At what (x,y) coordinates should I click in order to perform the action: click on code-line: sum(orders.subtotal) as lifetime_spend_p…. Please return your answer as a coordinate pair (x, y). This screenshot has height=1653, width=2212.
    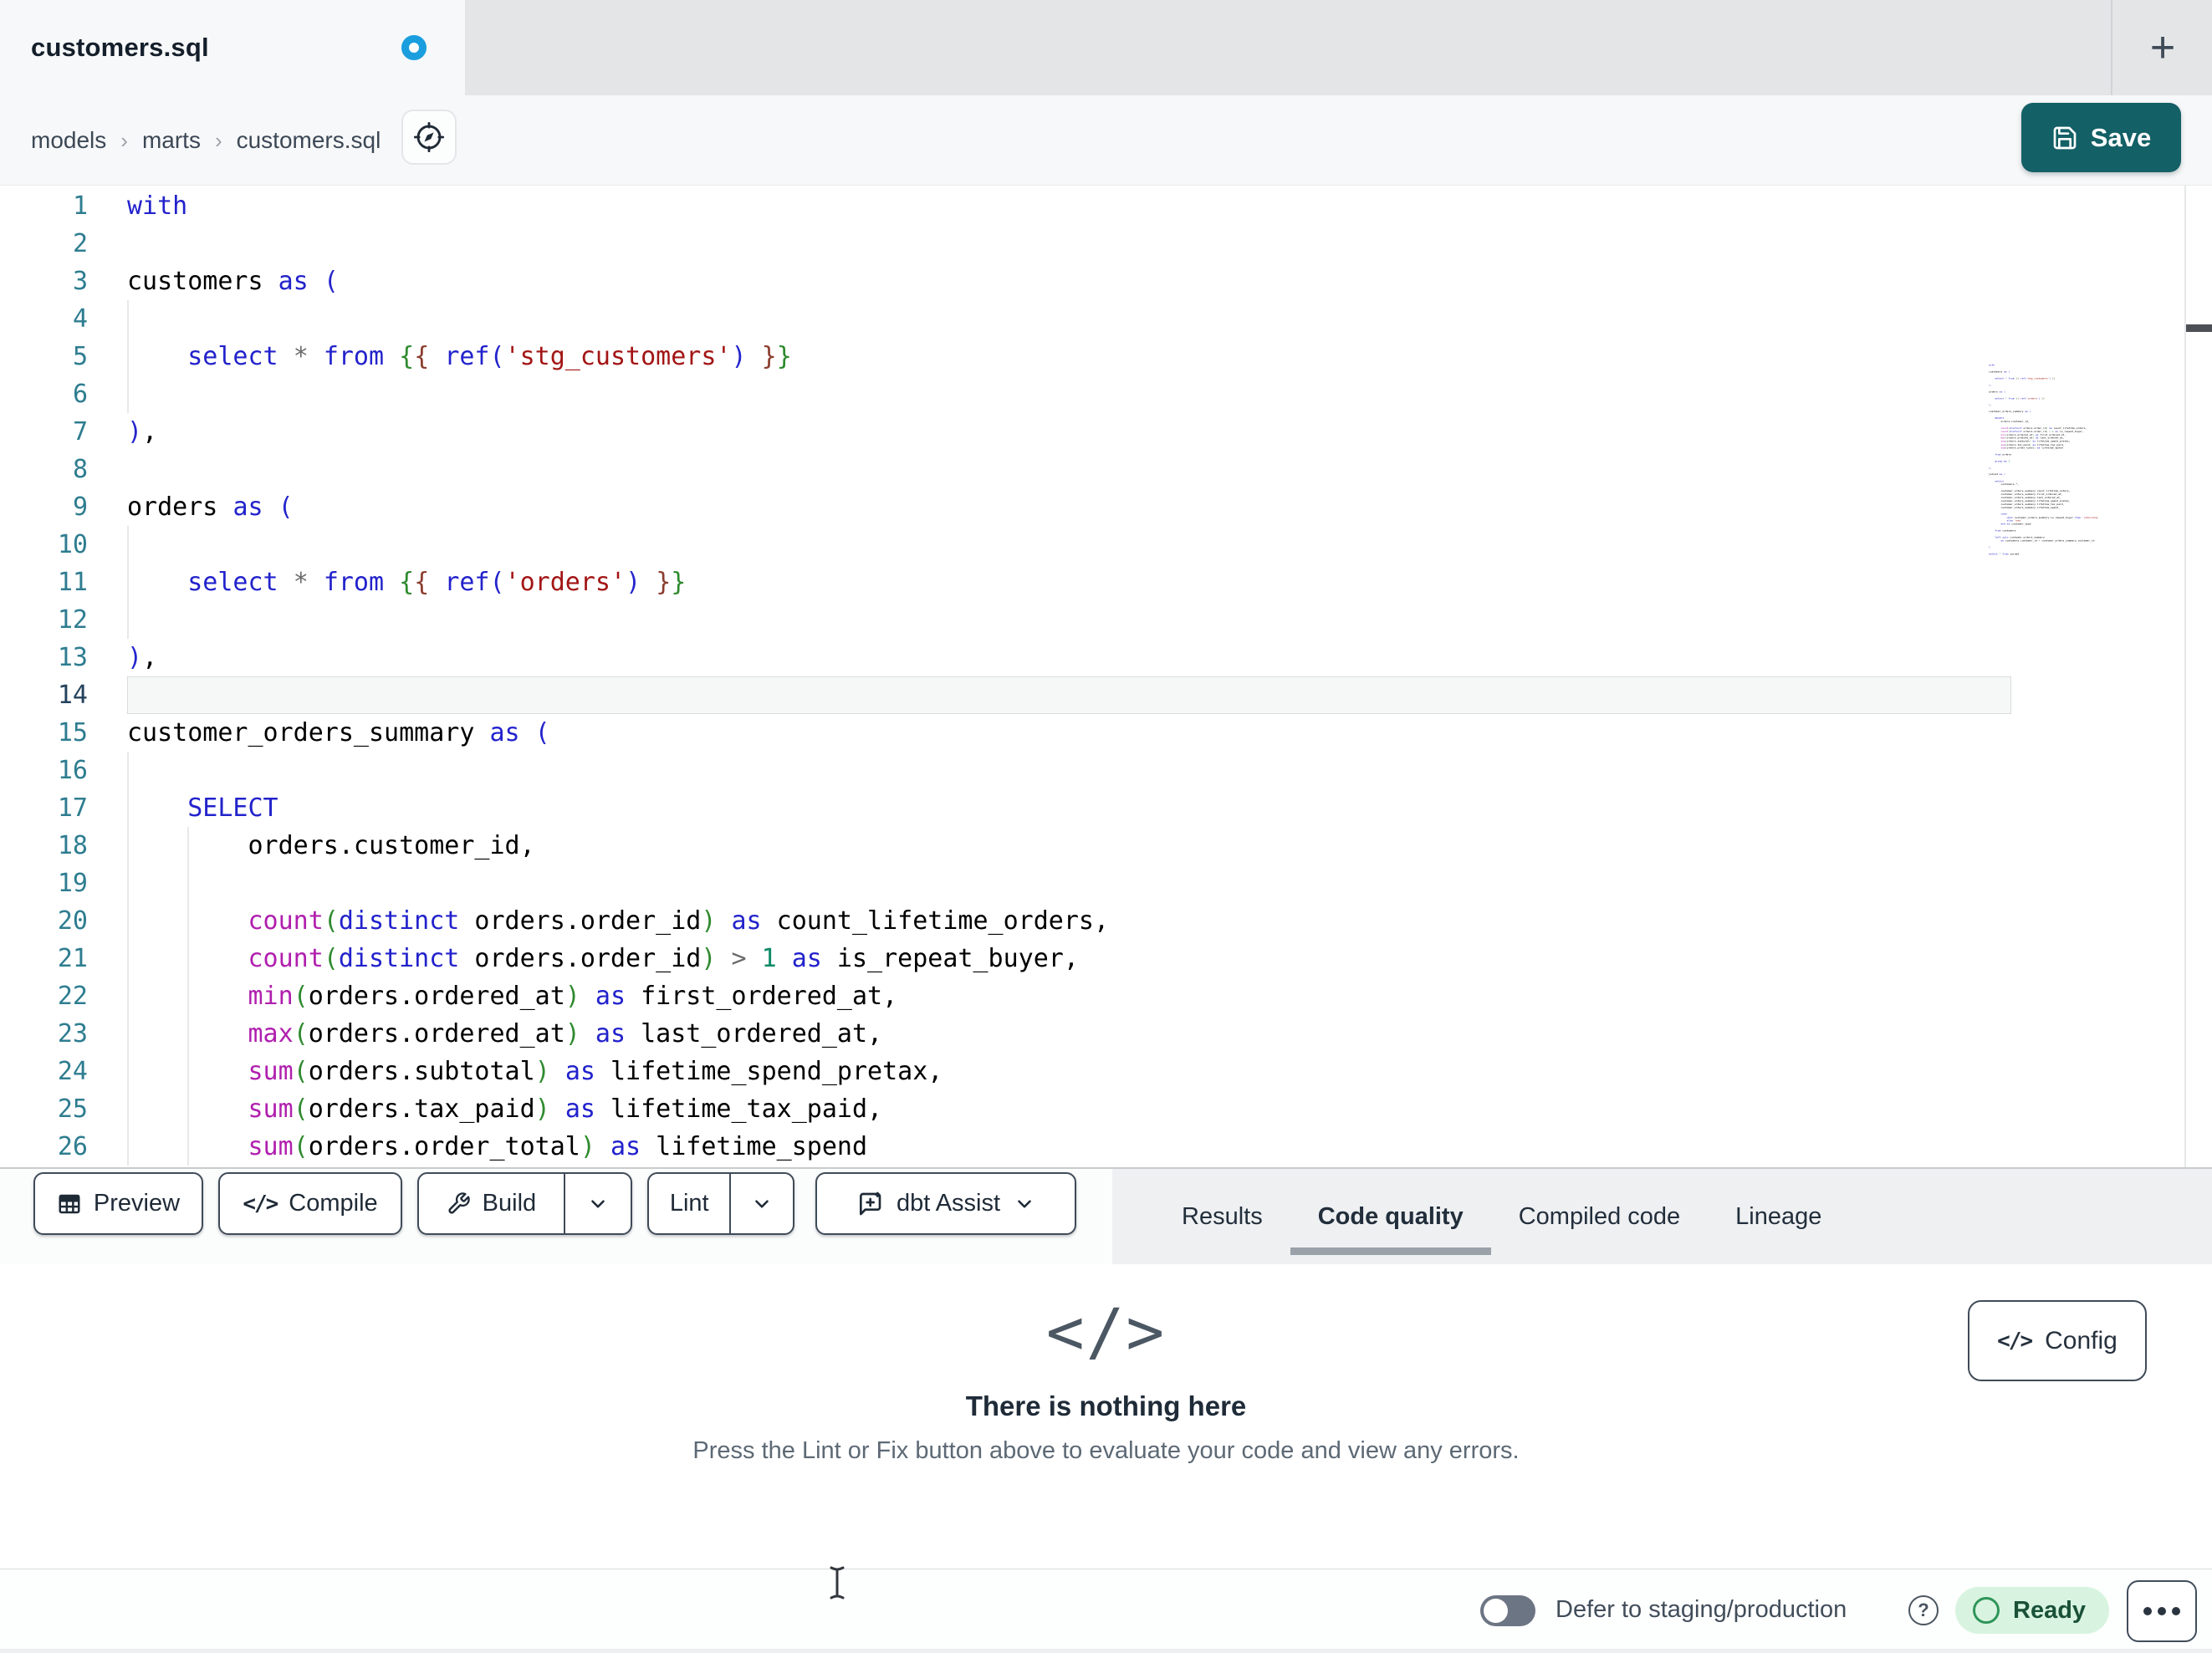
    Looking at the image, I should click on (596, 1071).